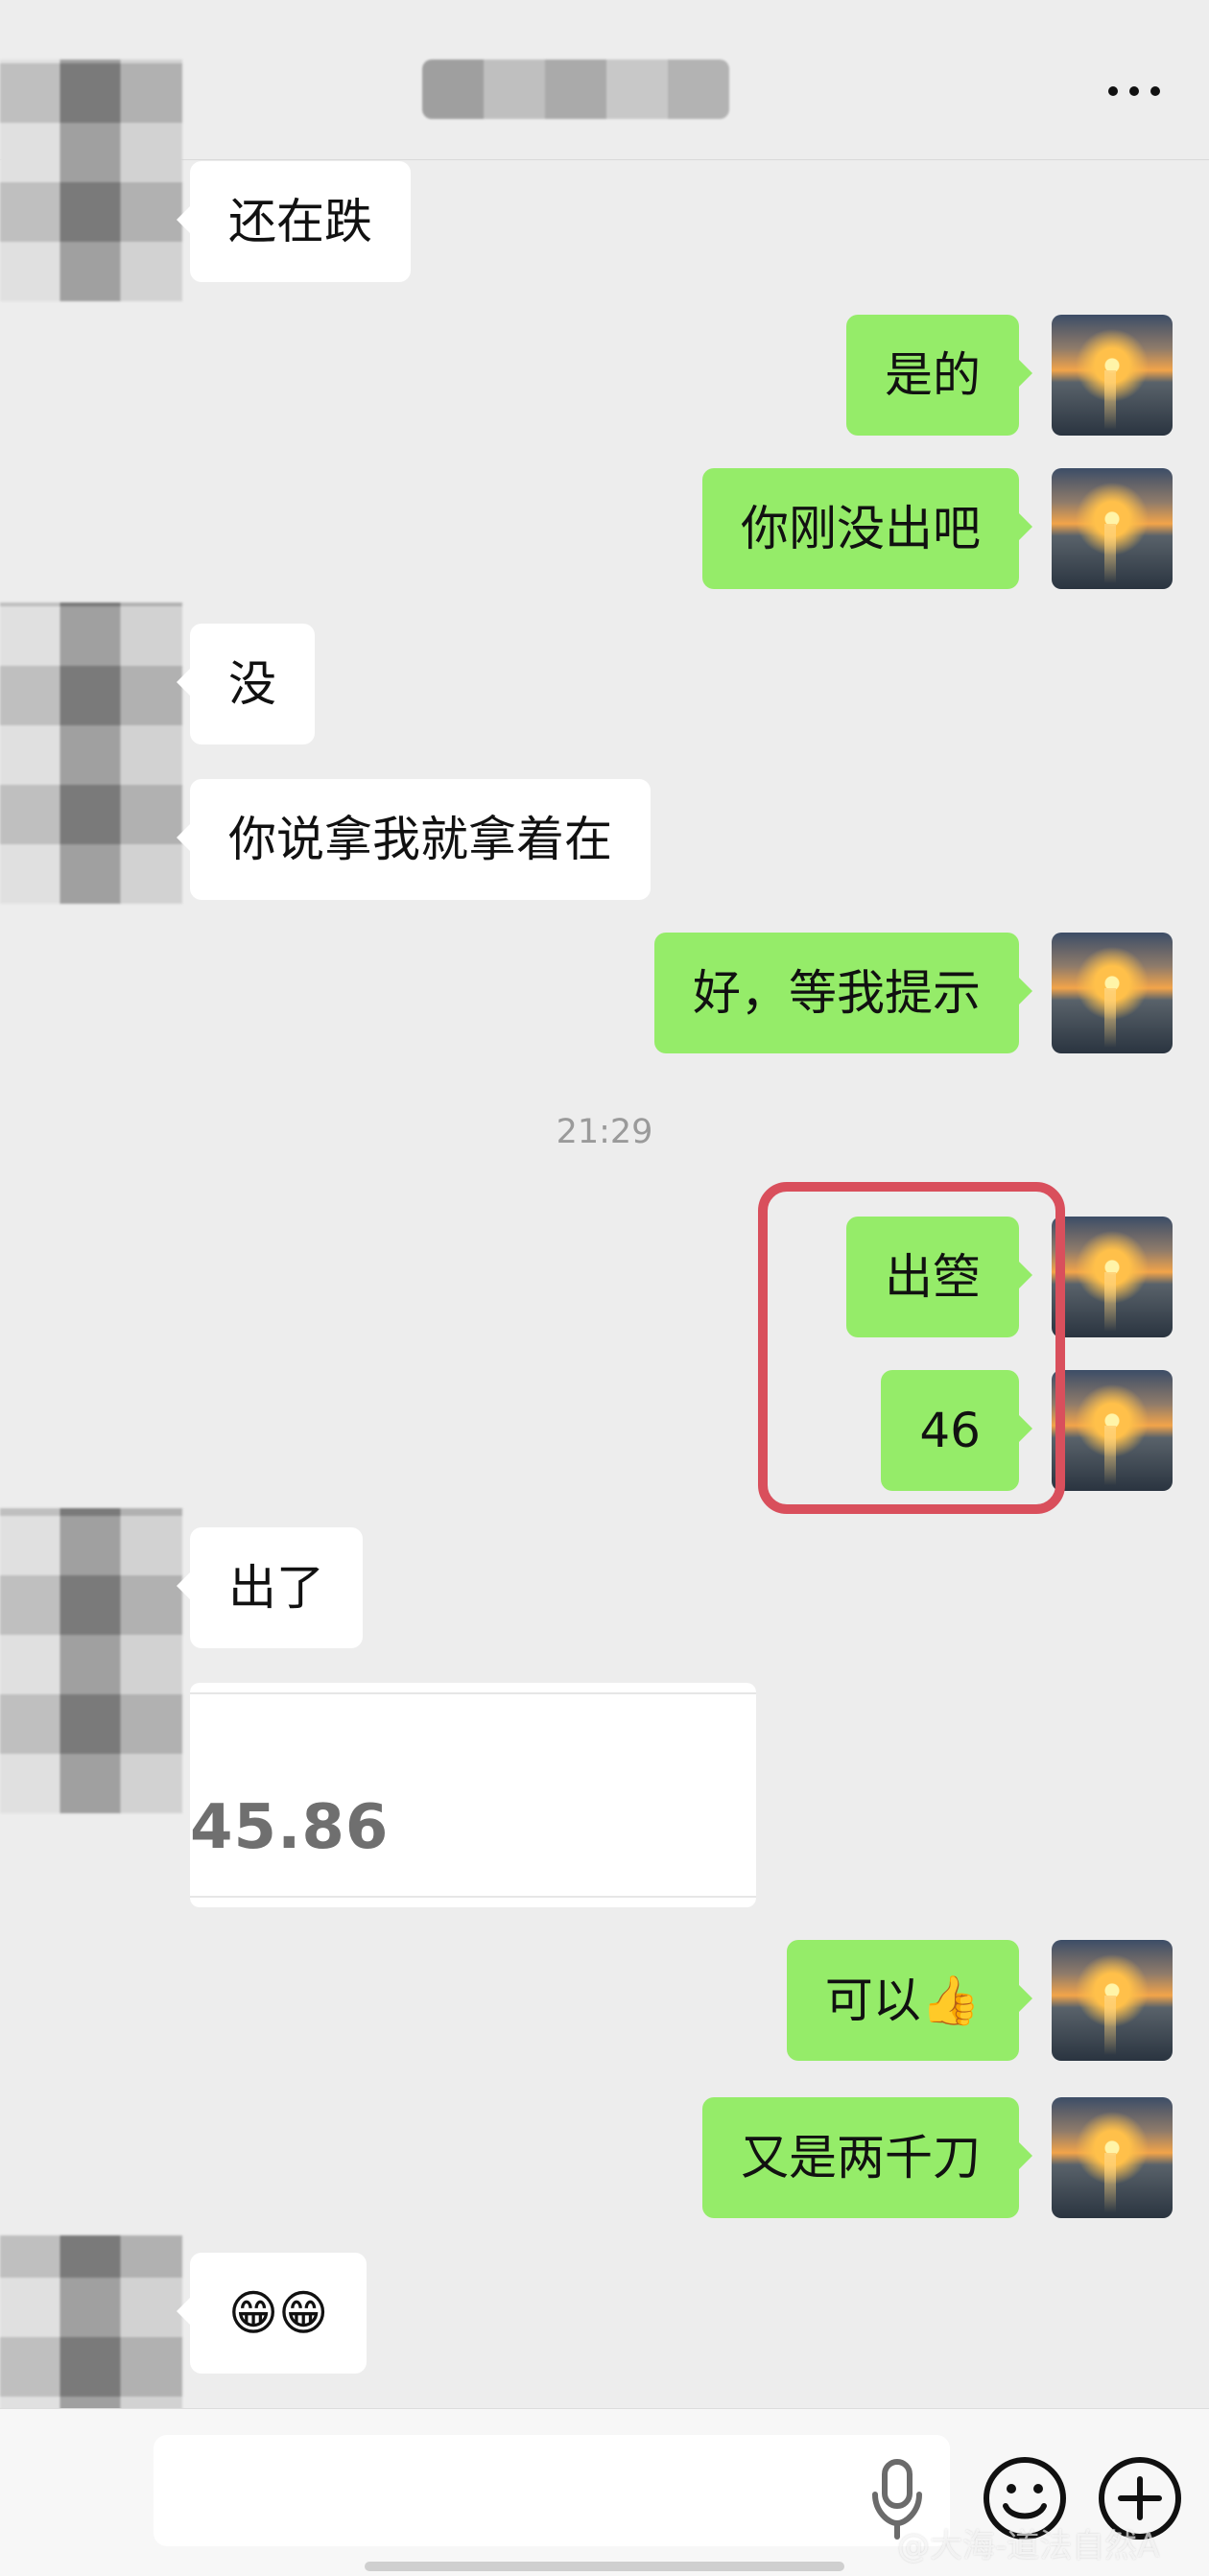 Image resolution: width=1209 pixels, height=2576 pixels. I want to click on more-button, so click(1142, 92).